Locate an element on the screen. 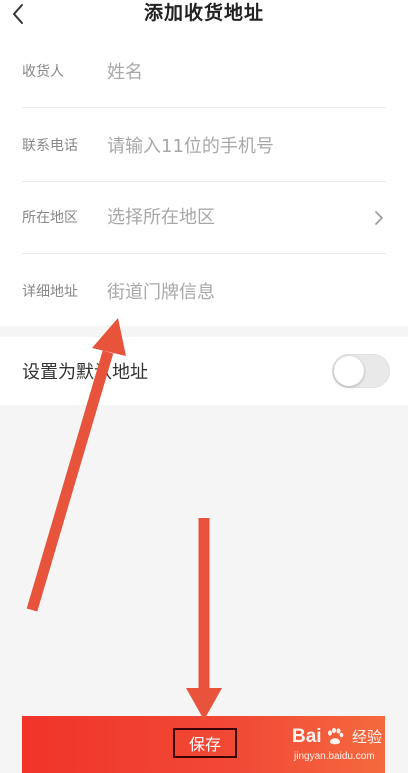 This screenshot has width=408, height=773. paw-icon is located at coordinates (336, 736).